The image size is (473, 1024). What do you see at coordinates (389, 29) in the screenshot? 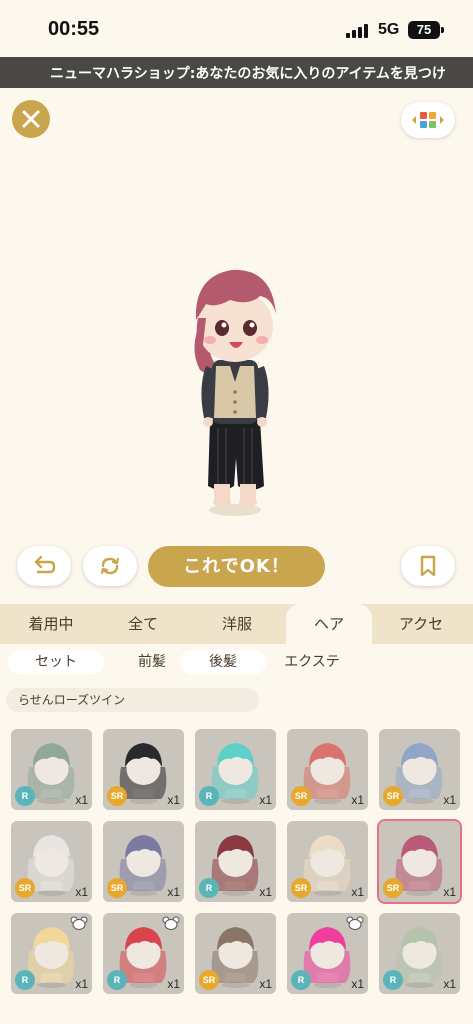
I see `network-label: 5G` at bounding box center [389, 29].